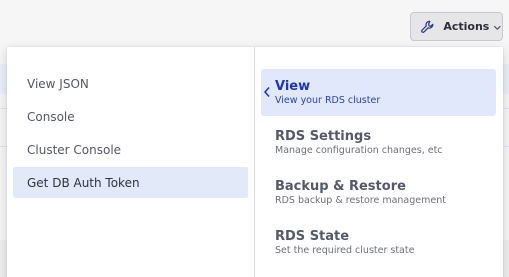 This screenshot has width=509, height=277. I want to click on menu-item-label: View JSON, so click(58, 83).